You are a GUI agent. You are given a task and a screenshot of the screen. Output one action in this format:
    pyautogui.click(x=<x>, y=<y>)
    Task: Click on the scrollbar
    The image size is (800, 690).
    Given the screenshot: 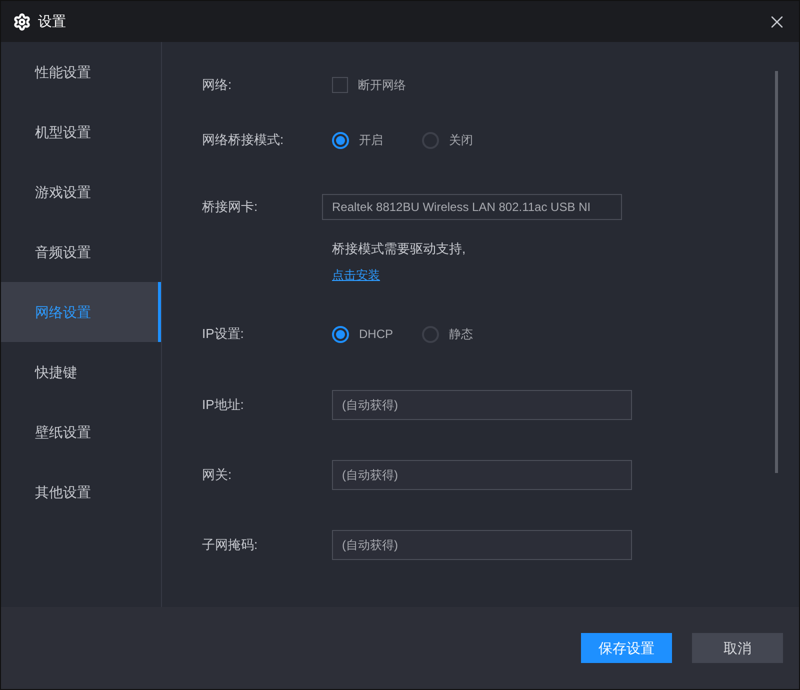 What is the action you would take?
    pyautogui.click(x=776, y=272)
    